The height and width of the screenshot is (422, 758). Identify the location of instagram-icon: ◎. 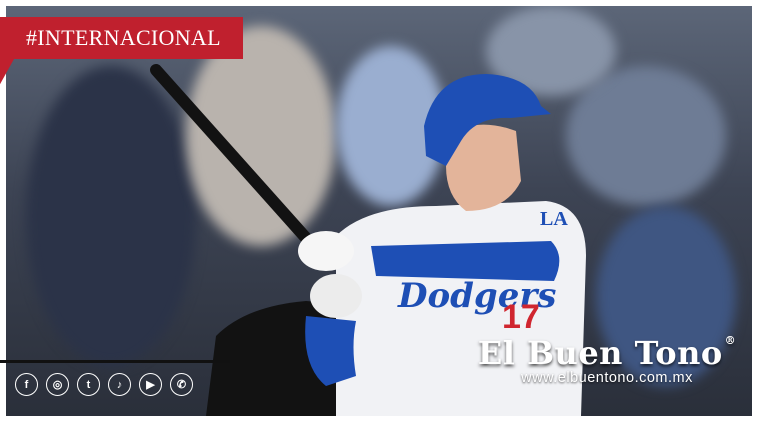
(57, 384).